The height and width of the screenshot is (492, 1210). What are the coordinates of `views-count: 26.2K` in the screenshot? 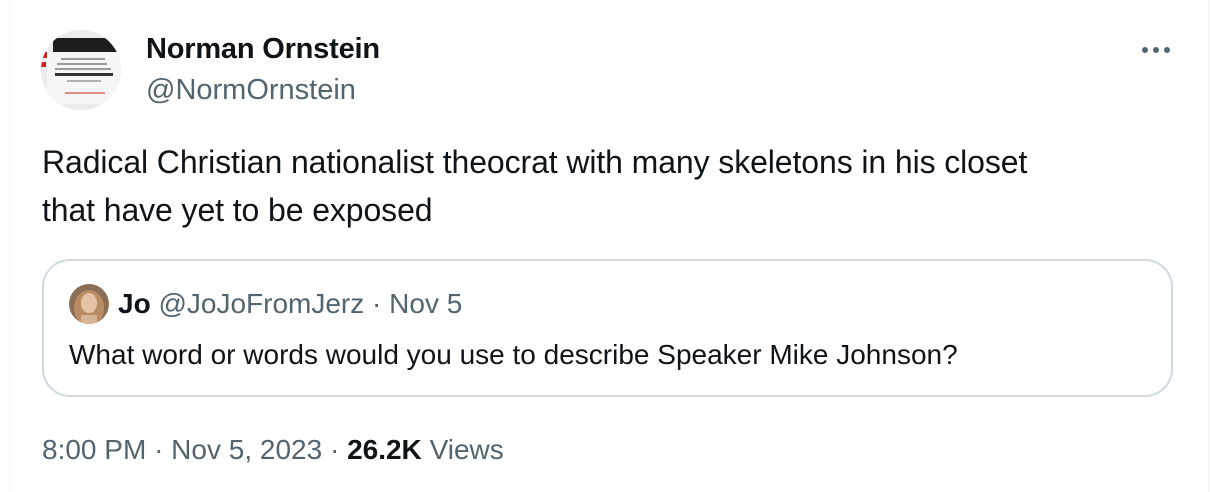 It's located at (384, 449).